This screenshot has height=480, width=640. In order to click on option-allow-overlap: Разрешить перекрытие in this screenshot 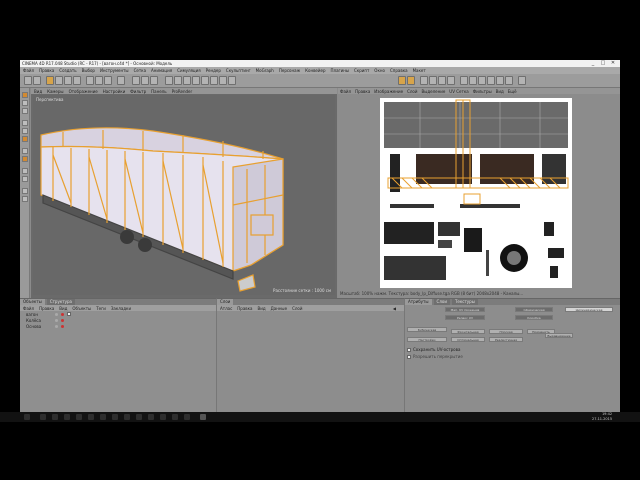, I will do `click(435, 356)`.